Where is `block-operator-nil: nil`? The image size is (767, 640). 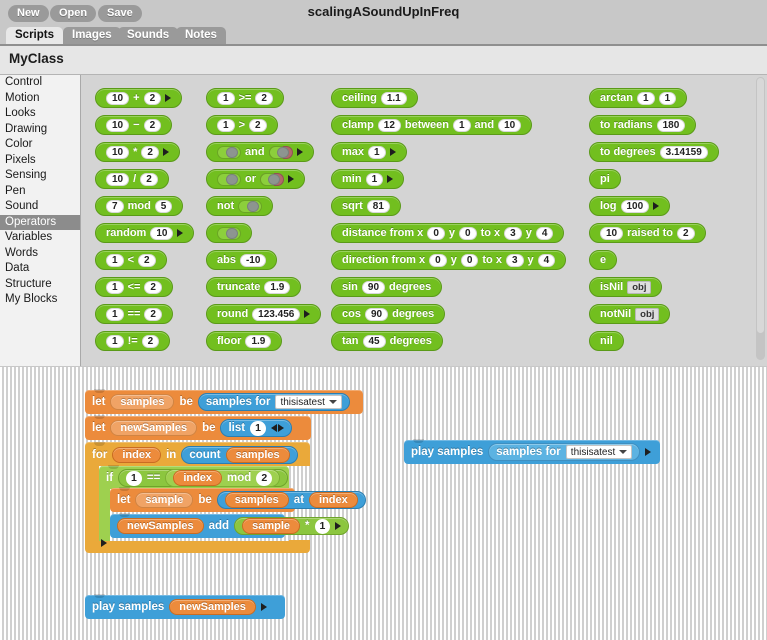 block-operator-nil: nil is located at coordinates (606, 341).